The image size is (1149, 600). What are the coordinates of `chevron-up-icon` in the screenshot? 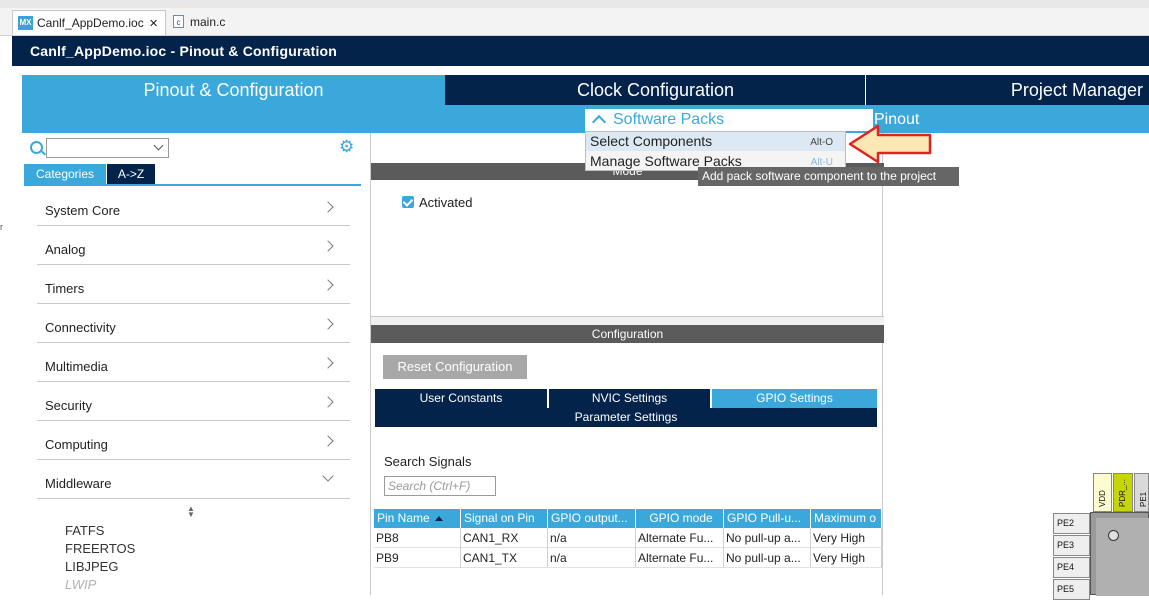 It's located at (599, 122).